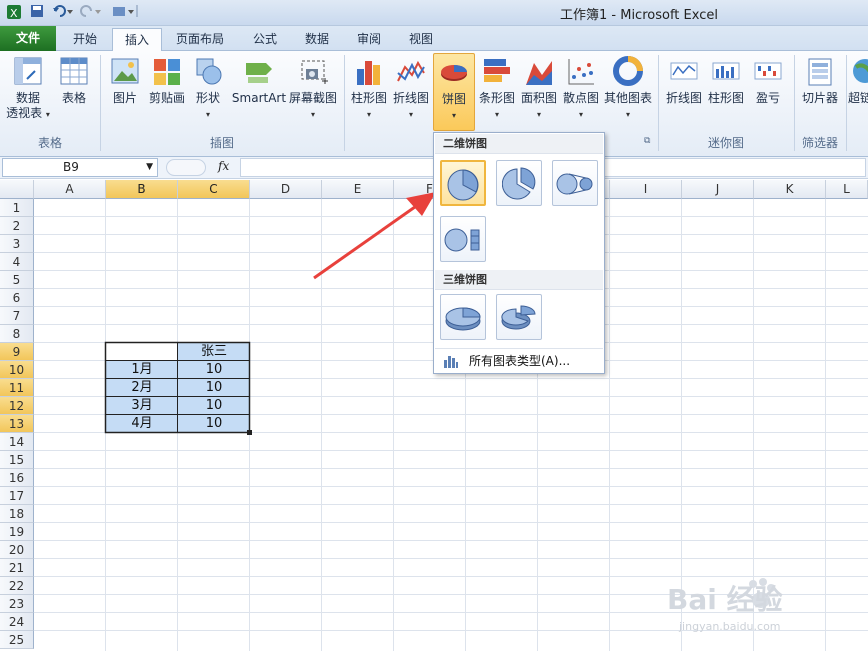 The height and width of the screenshot is (651, 868). What do you see at coordinates (17, 442) in the screenshot?
I see `row-header: 14` at bounding box center [17, 442].